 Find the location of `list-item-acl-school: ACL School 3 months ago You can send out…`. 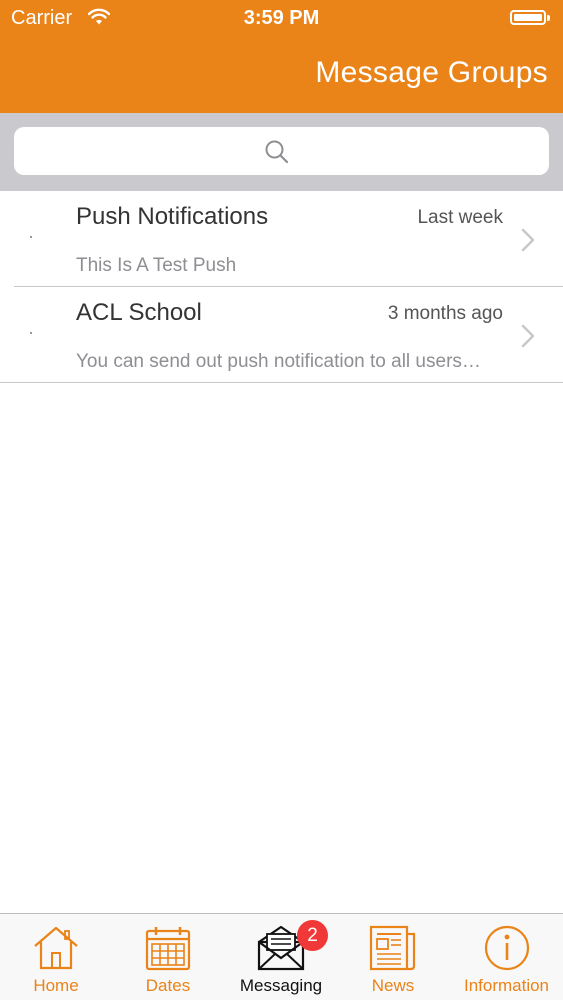

list-item-acl-school: ACL School 3 months ago You can send out… is located at coordinates (281, 335).